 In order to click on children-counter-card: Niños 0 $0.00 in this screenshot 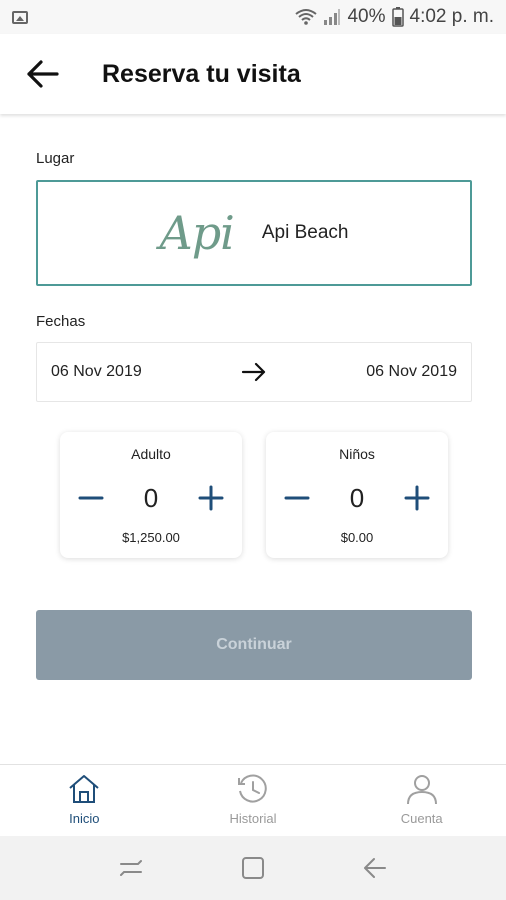, I will do `click(357, 495)`.